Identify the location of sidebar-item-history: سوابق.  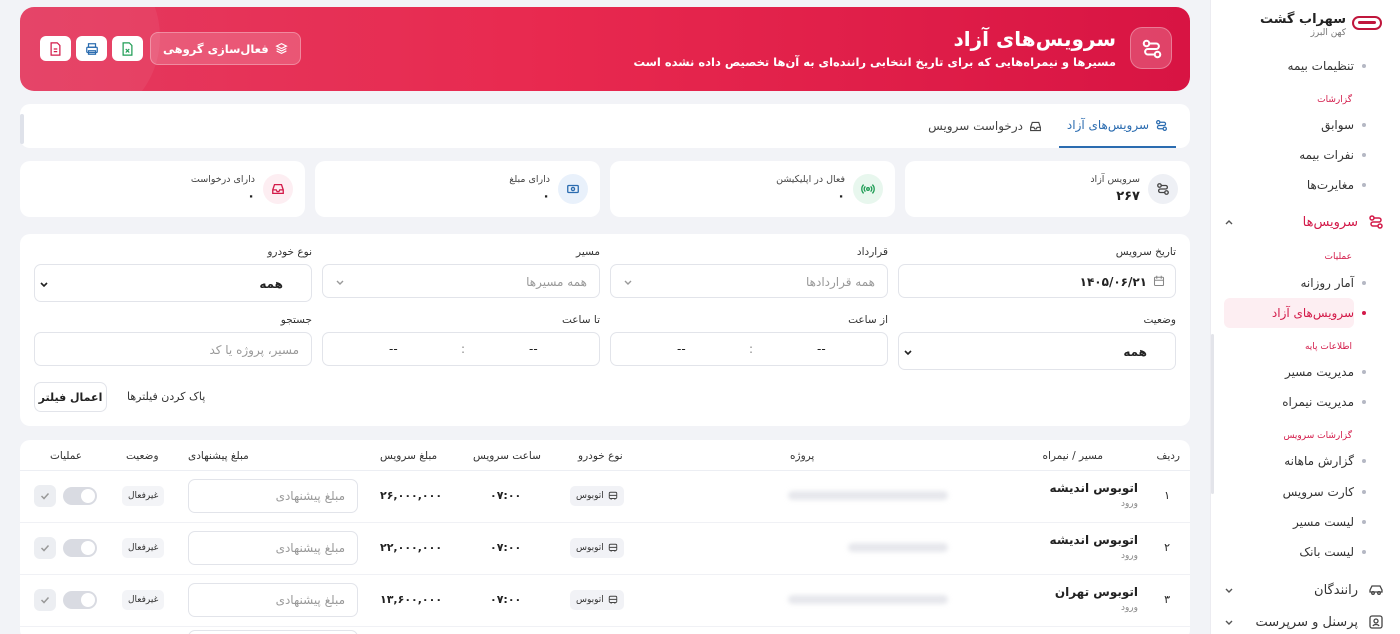
(1343, 125).